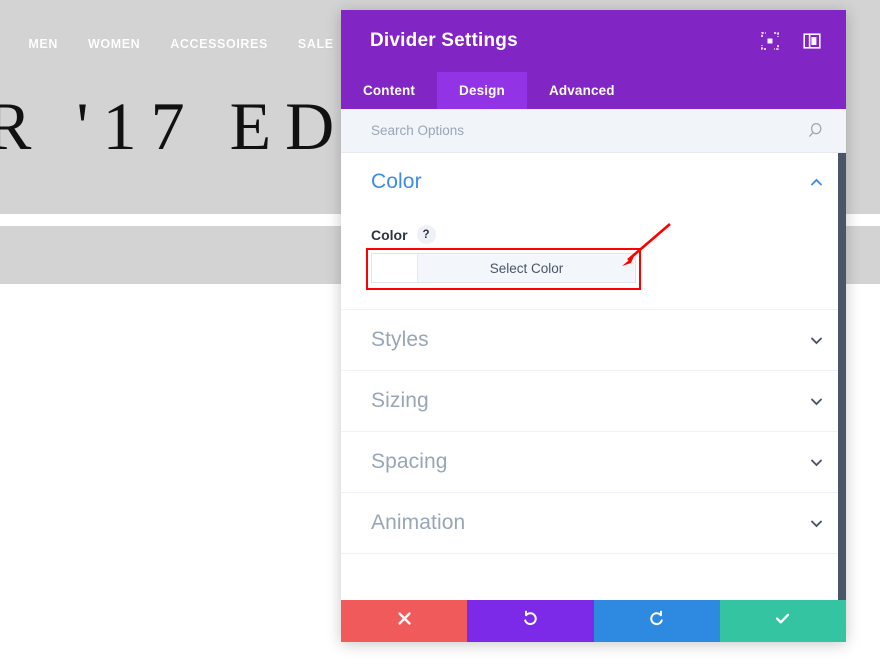 This screenshot has height=664, width=880. What do you see at coordinates (582, 90) in the screenshot?
I see `tab-advanced: Advanced` at bounding box center [582, 90].